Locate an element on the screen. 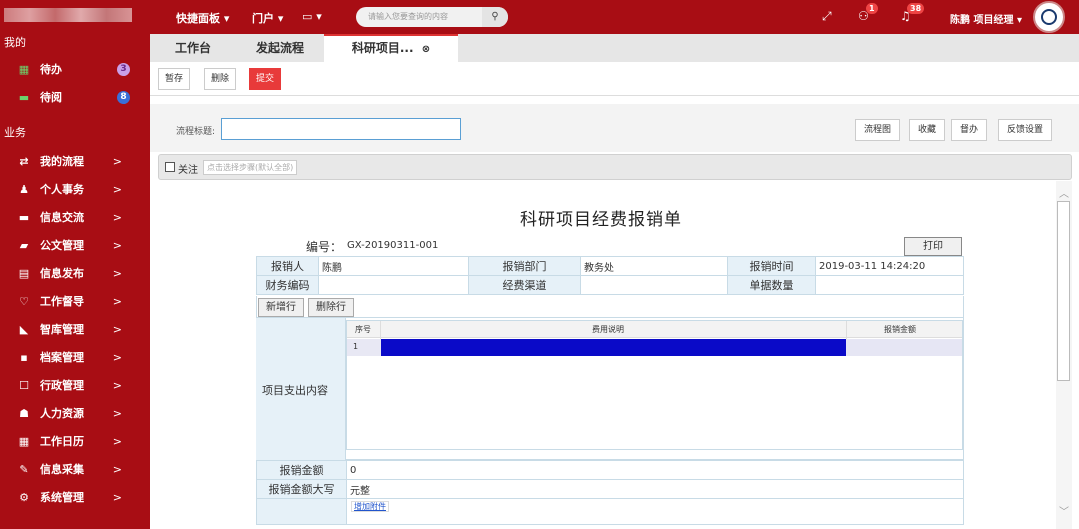 The image size is (1079, 529). sidebar-item-label: 信息采集 is located at coordinates (62, 469).